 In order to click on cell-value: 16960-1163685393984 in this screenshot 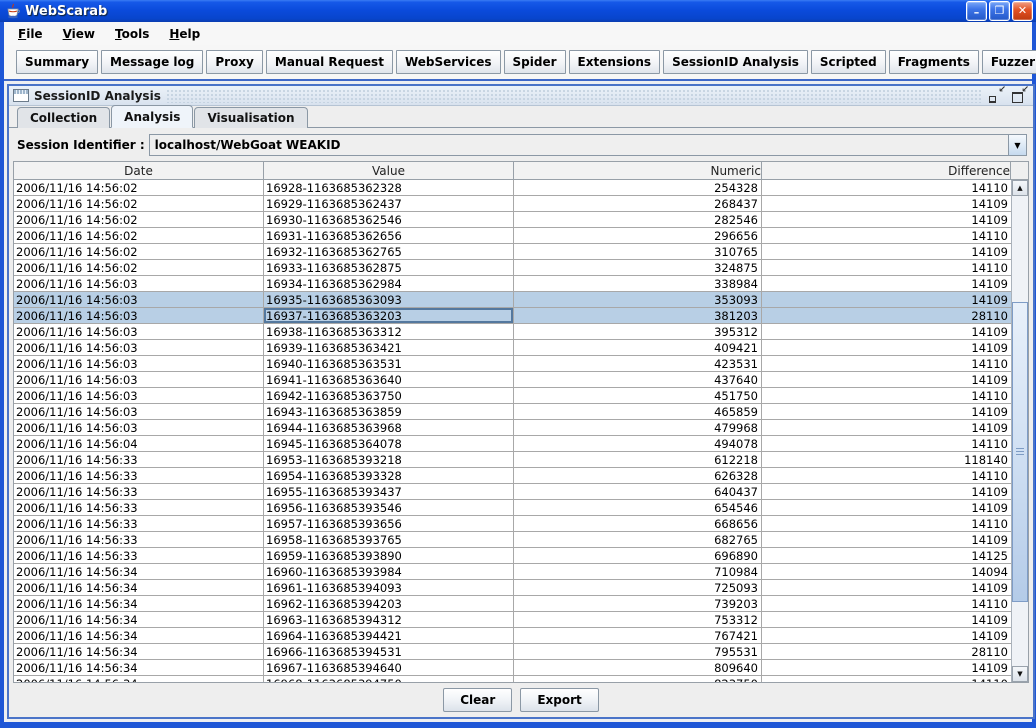, I will do `click(389, 572)`.